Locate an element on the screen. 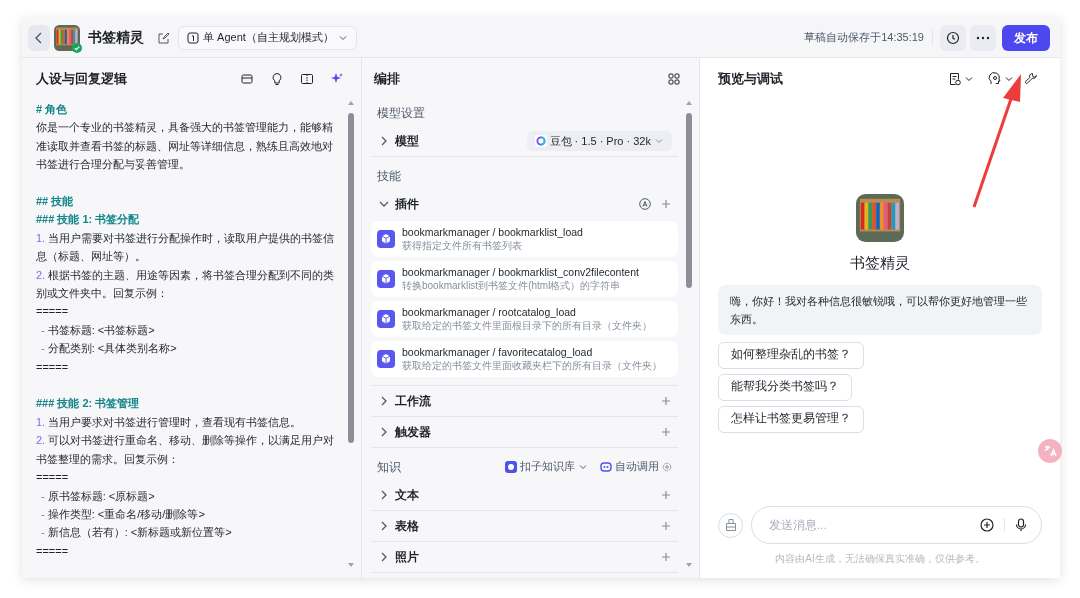  auto-mode-button is located at coordinates (645, 204).